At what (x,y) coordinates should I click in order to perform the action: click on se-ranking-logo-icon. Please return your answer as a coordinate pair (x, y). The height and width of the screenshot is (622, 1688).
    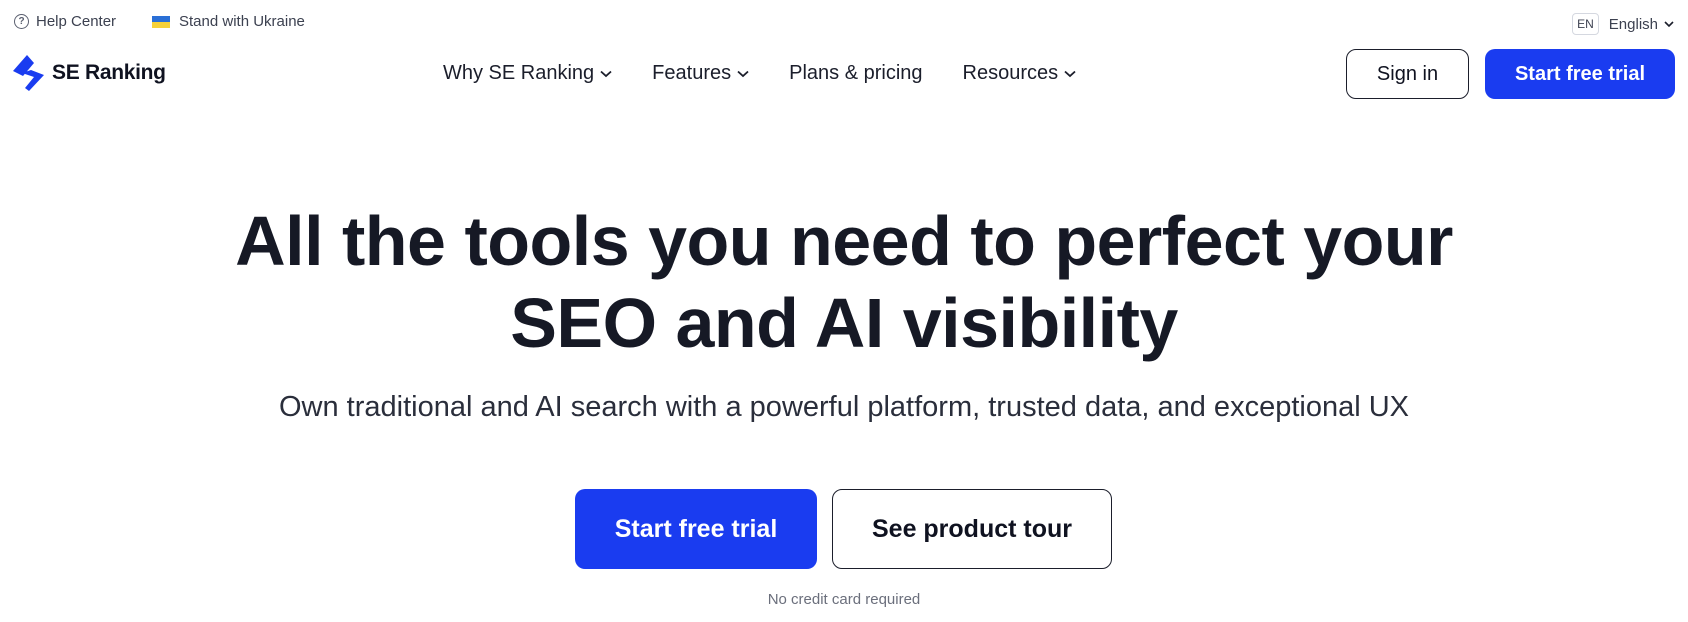
    Looking at the image, I should click on (28, 73).